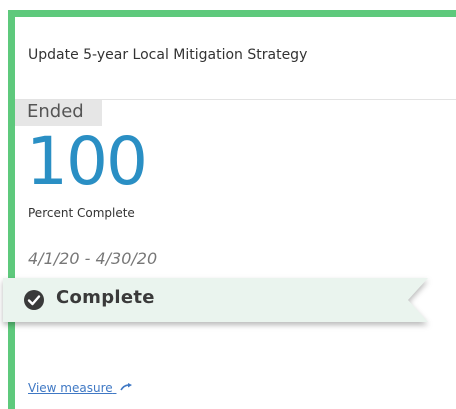  Describe the element at coordinates (87, 161) in the screenshot. I see `percent-value: 100` at that location.